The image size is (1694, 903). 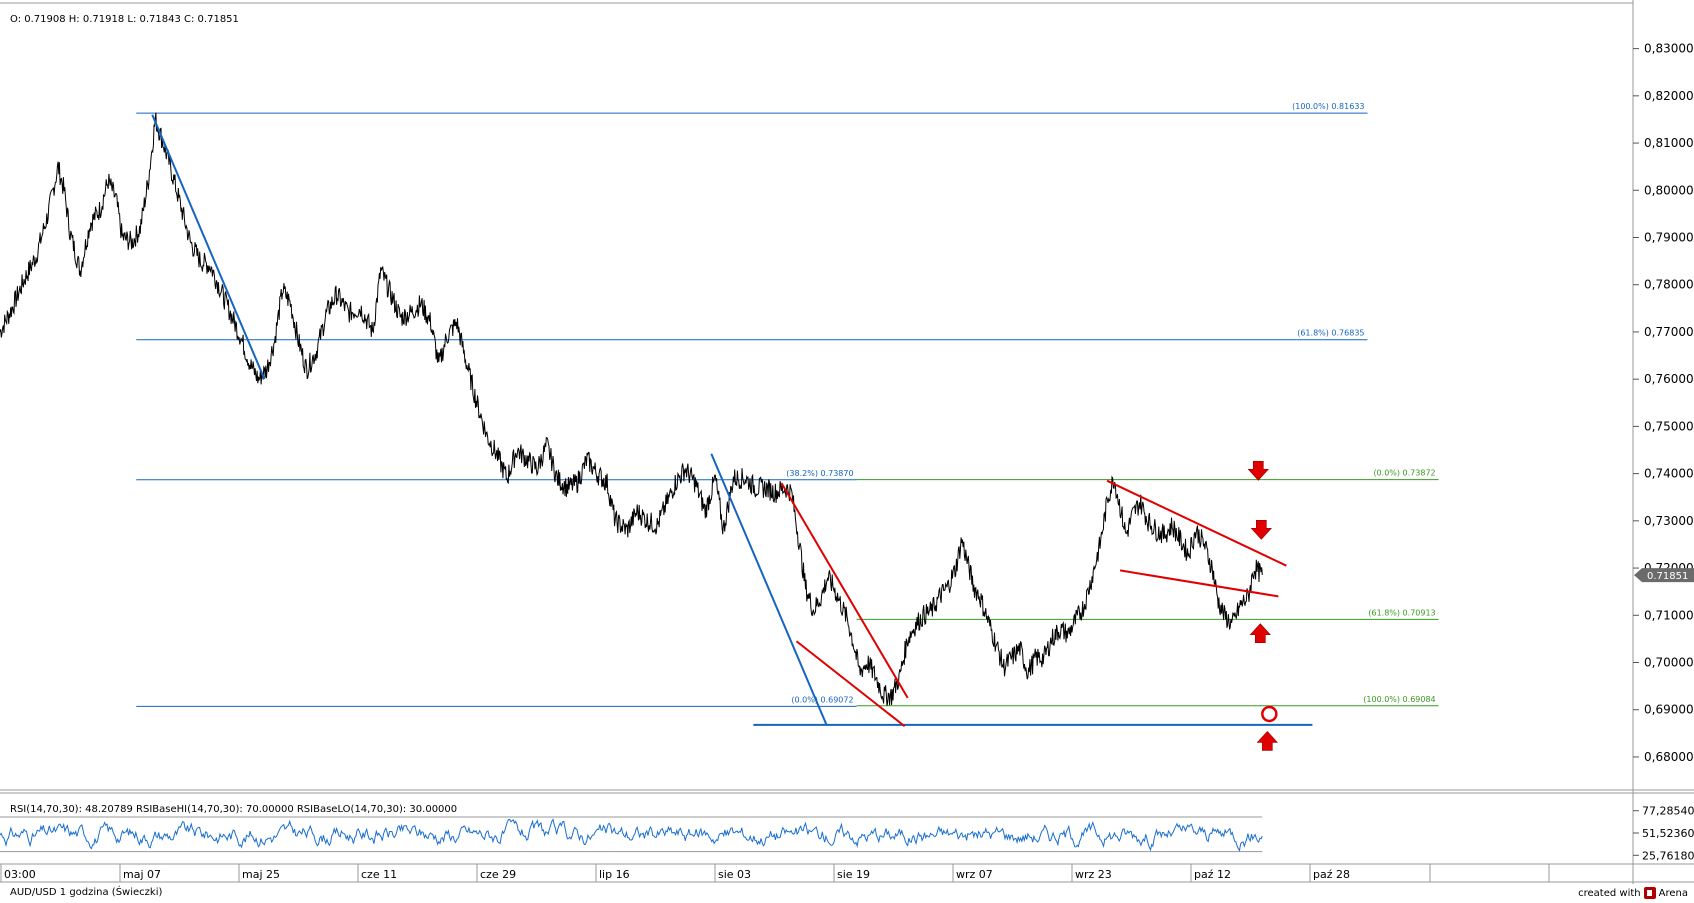 I want to click on time-axis-tick-label: wrz 07, so click(x=974, y=874).